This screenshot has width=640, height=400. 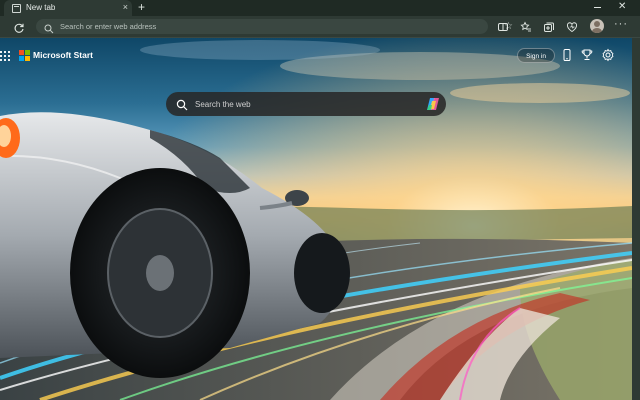 I want to click on phone-icon, so click(x=567, y=55).